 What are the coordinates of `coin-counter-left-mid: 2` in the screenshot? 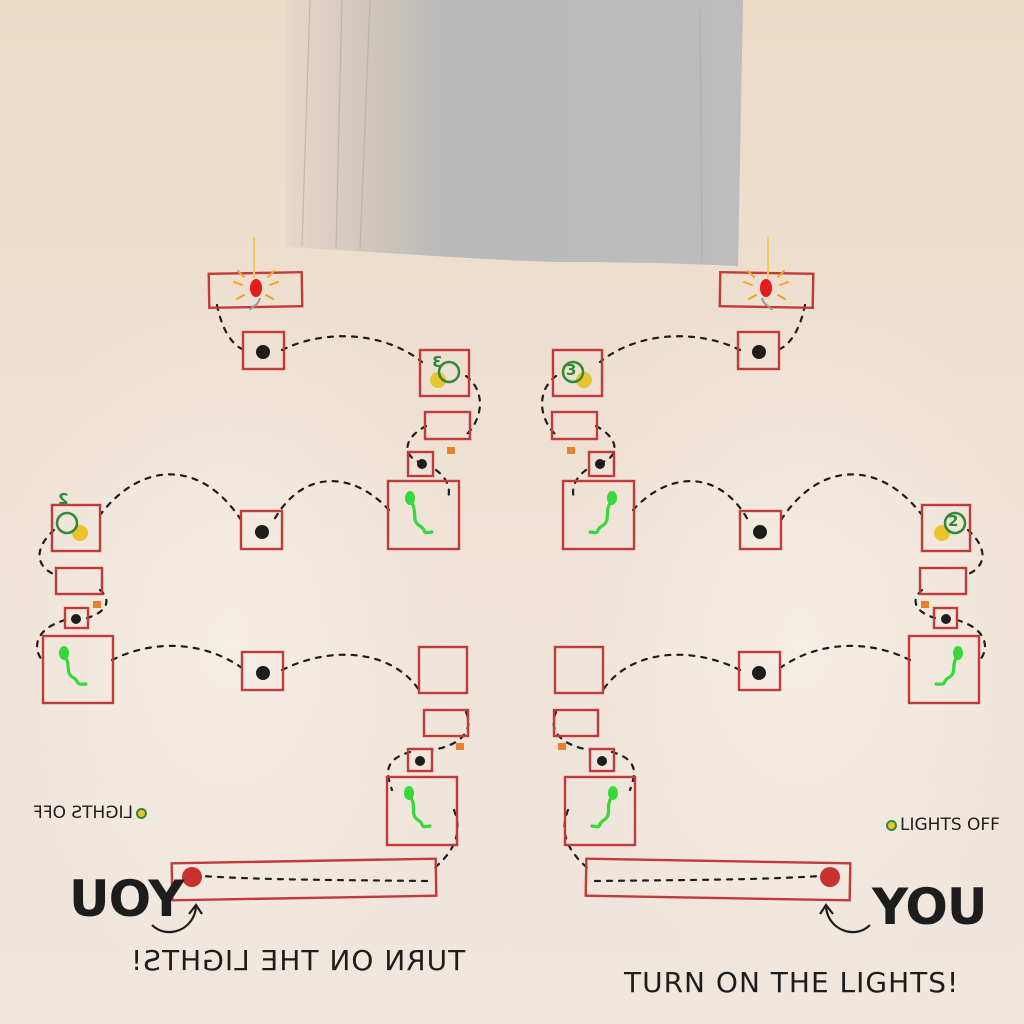 It's located at (63, 499).